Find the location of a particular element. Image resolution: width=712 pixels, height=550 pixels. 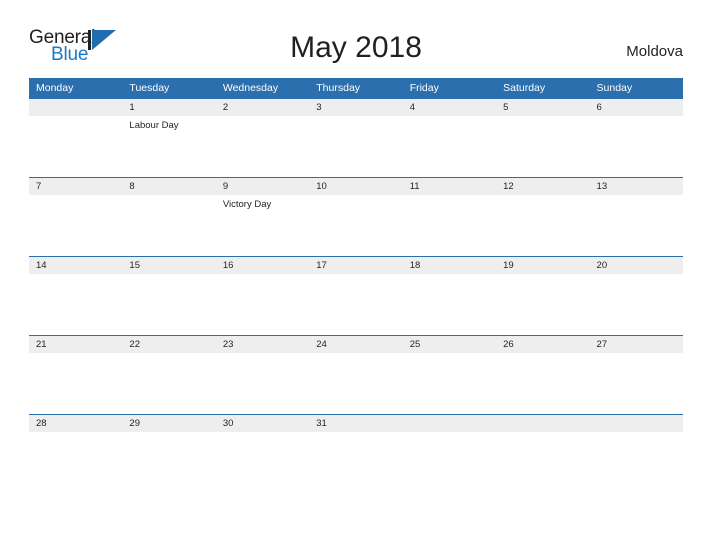

calendar-day-cell: 23 is located at coordinates (262, 375).